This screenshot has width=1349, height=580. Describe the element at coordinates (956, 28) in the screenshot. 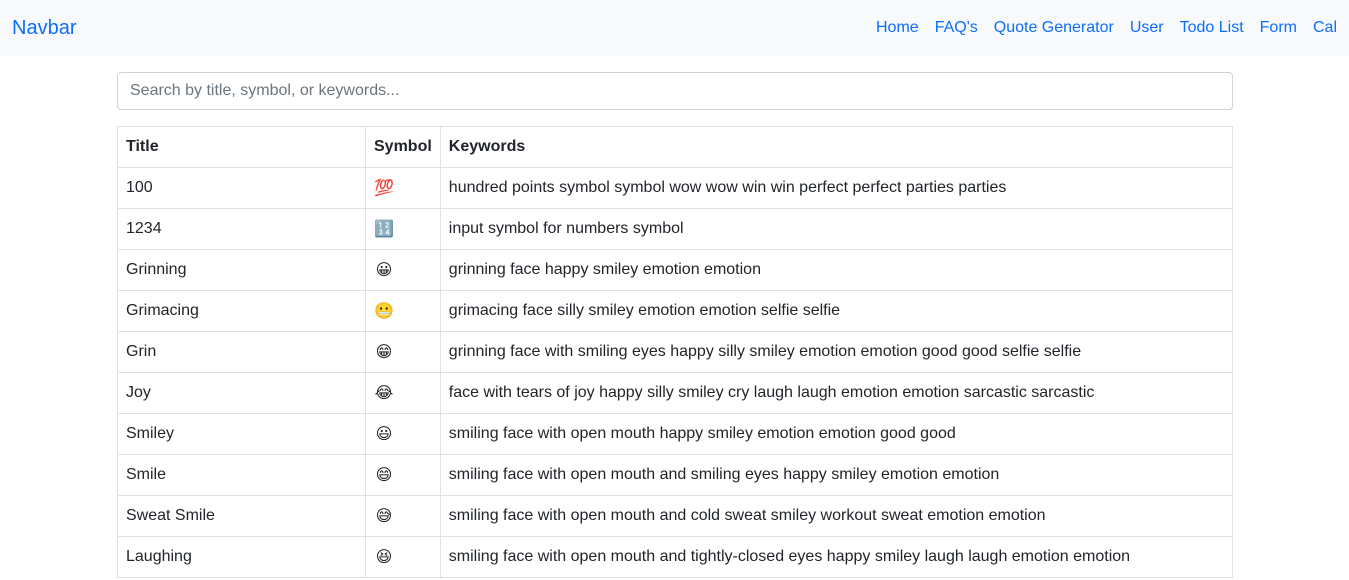

I see `nav-link-faqs: FAQ's` at that location.